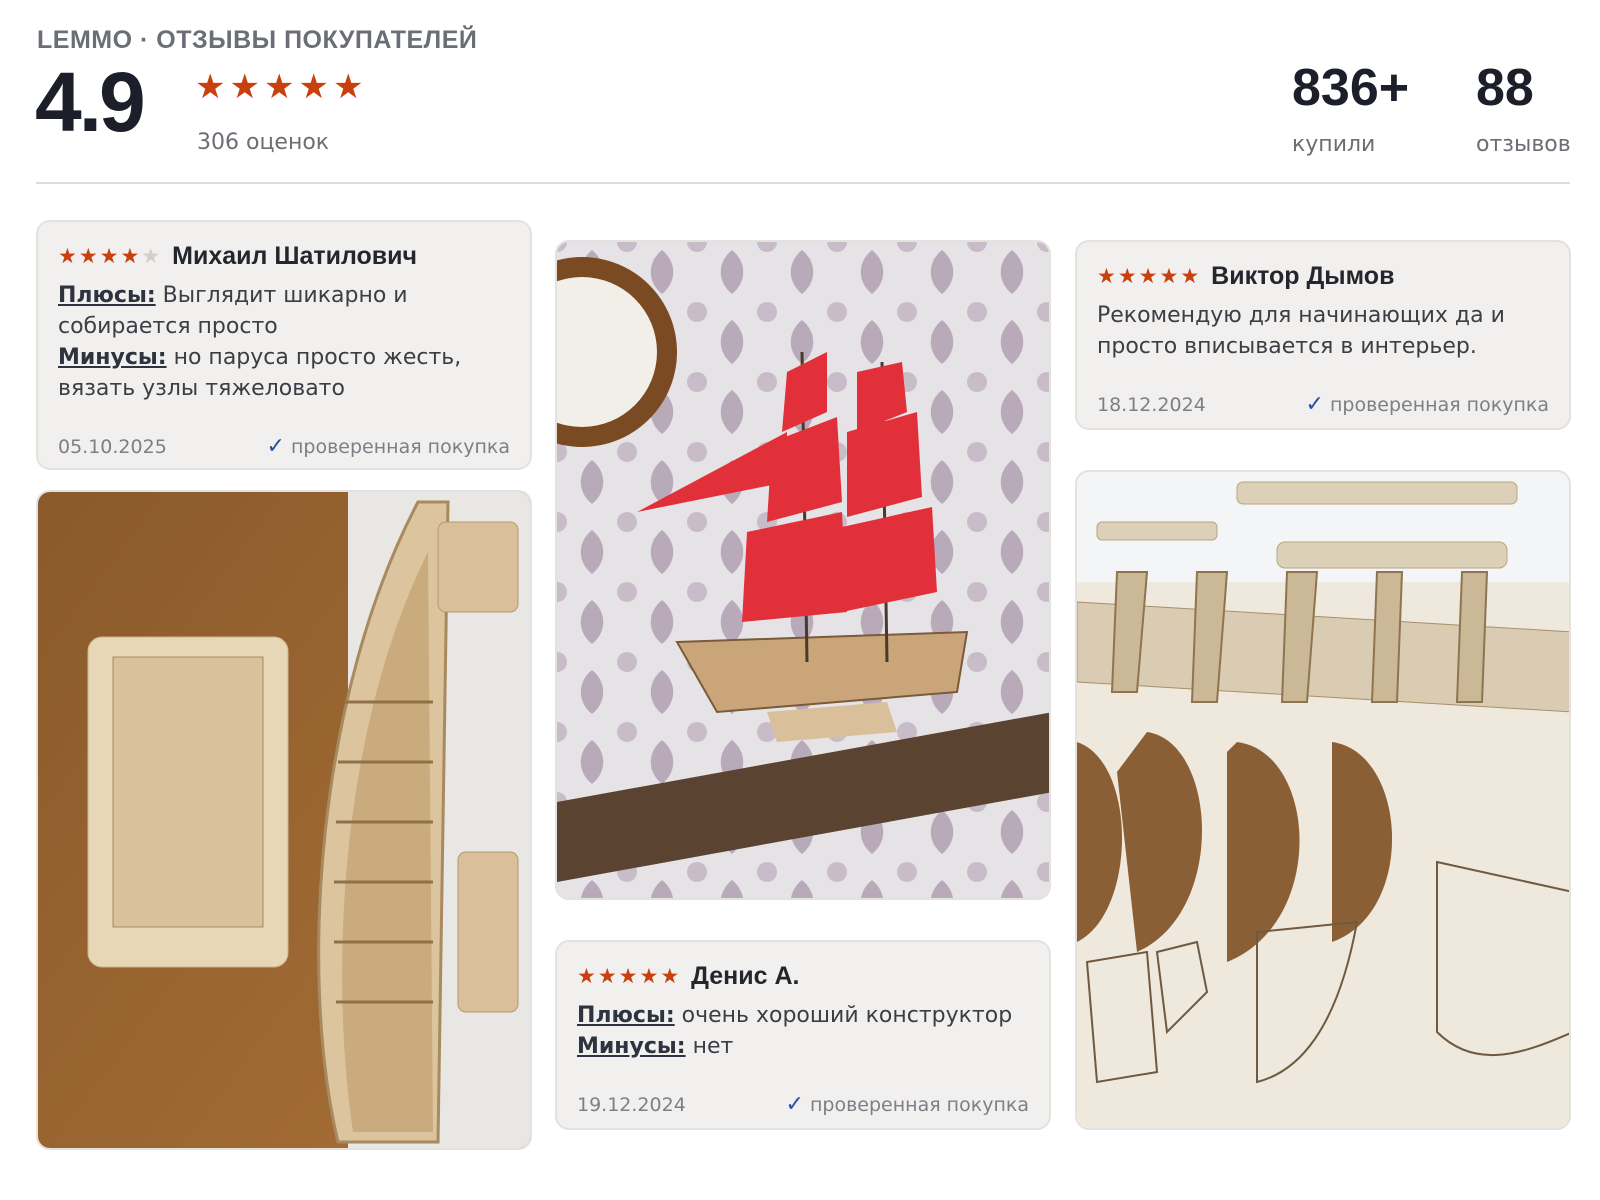  I want to click on pros-text: очень хороший конструктор, so click(847, 1015).